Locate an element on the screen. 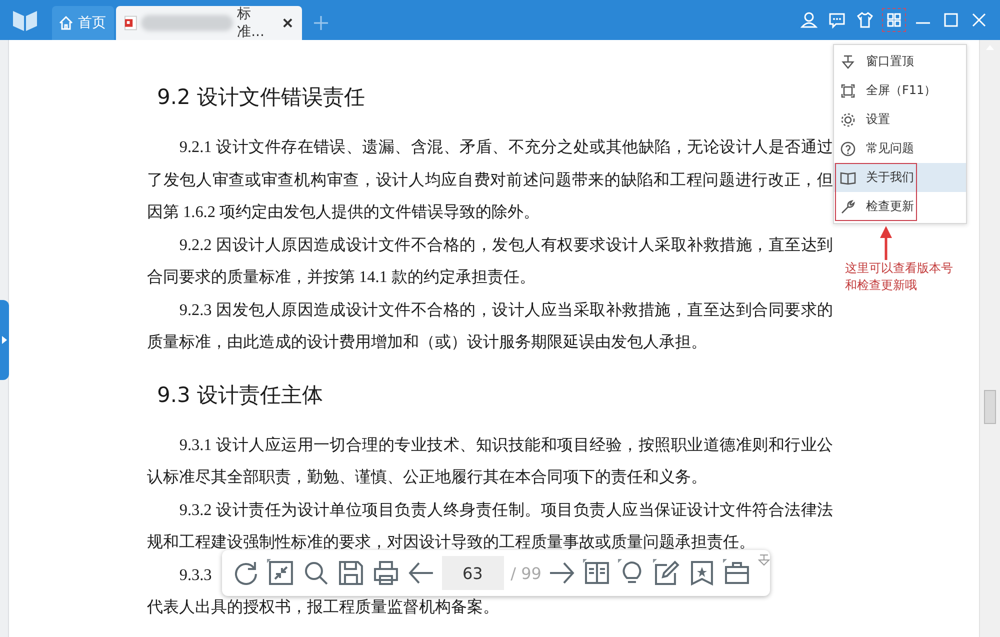 The height and width of the screenshot is (637, 1000). paragraph: 9.3.3 is located at coordinates (195, 575).